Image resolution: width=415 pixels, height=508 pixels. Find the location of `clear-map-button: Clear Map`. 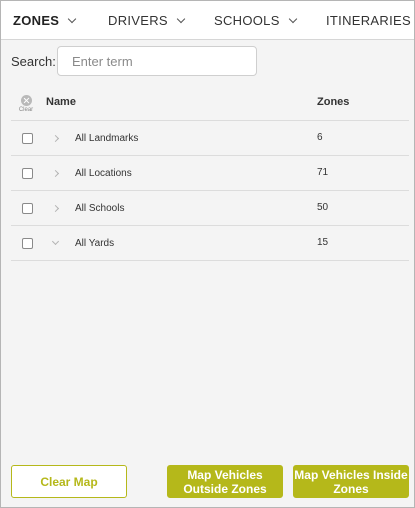

clear-map-button: Clear Map is located at coordinates (69, 481).